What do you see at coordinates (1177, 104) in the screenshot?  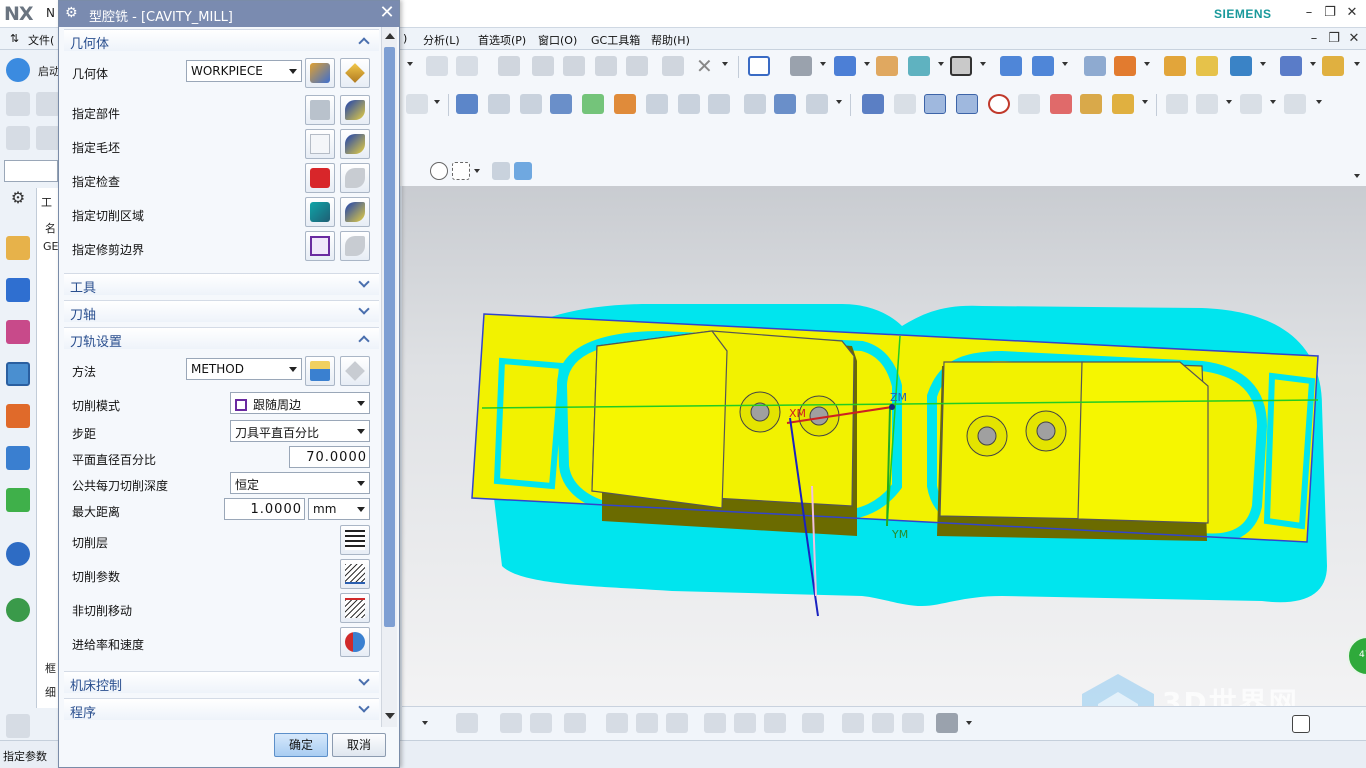 I see `mill-contour-icon` at bounding box center [1177, 104].